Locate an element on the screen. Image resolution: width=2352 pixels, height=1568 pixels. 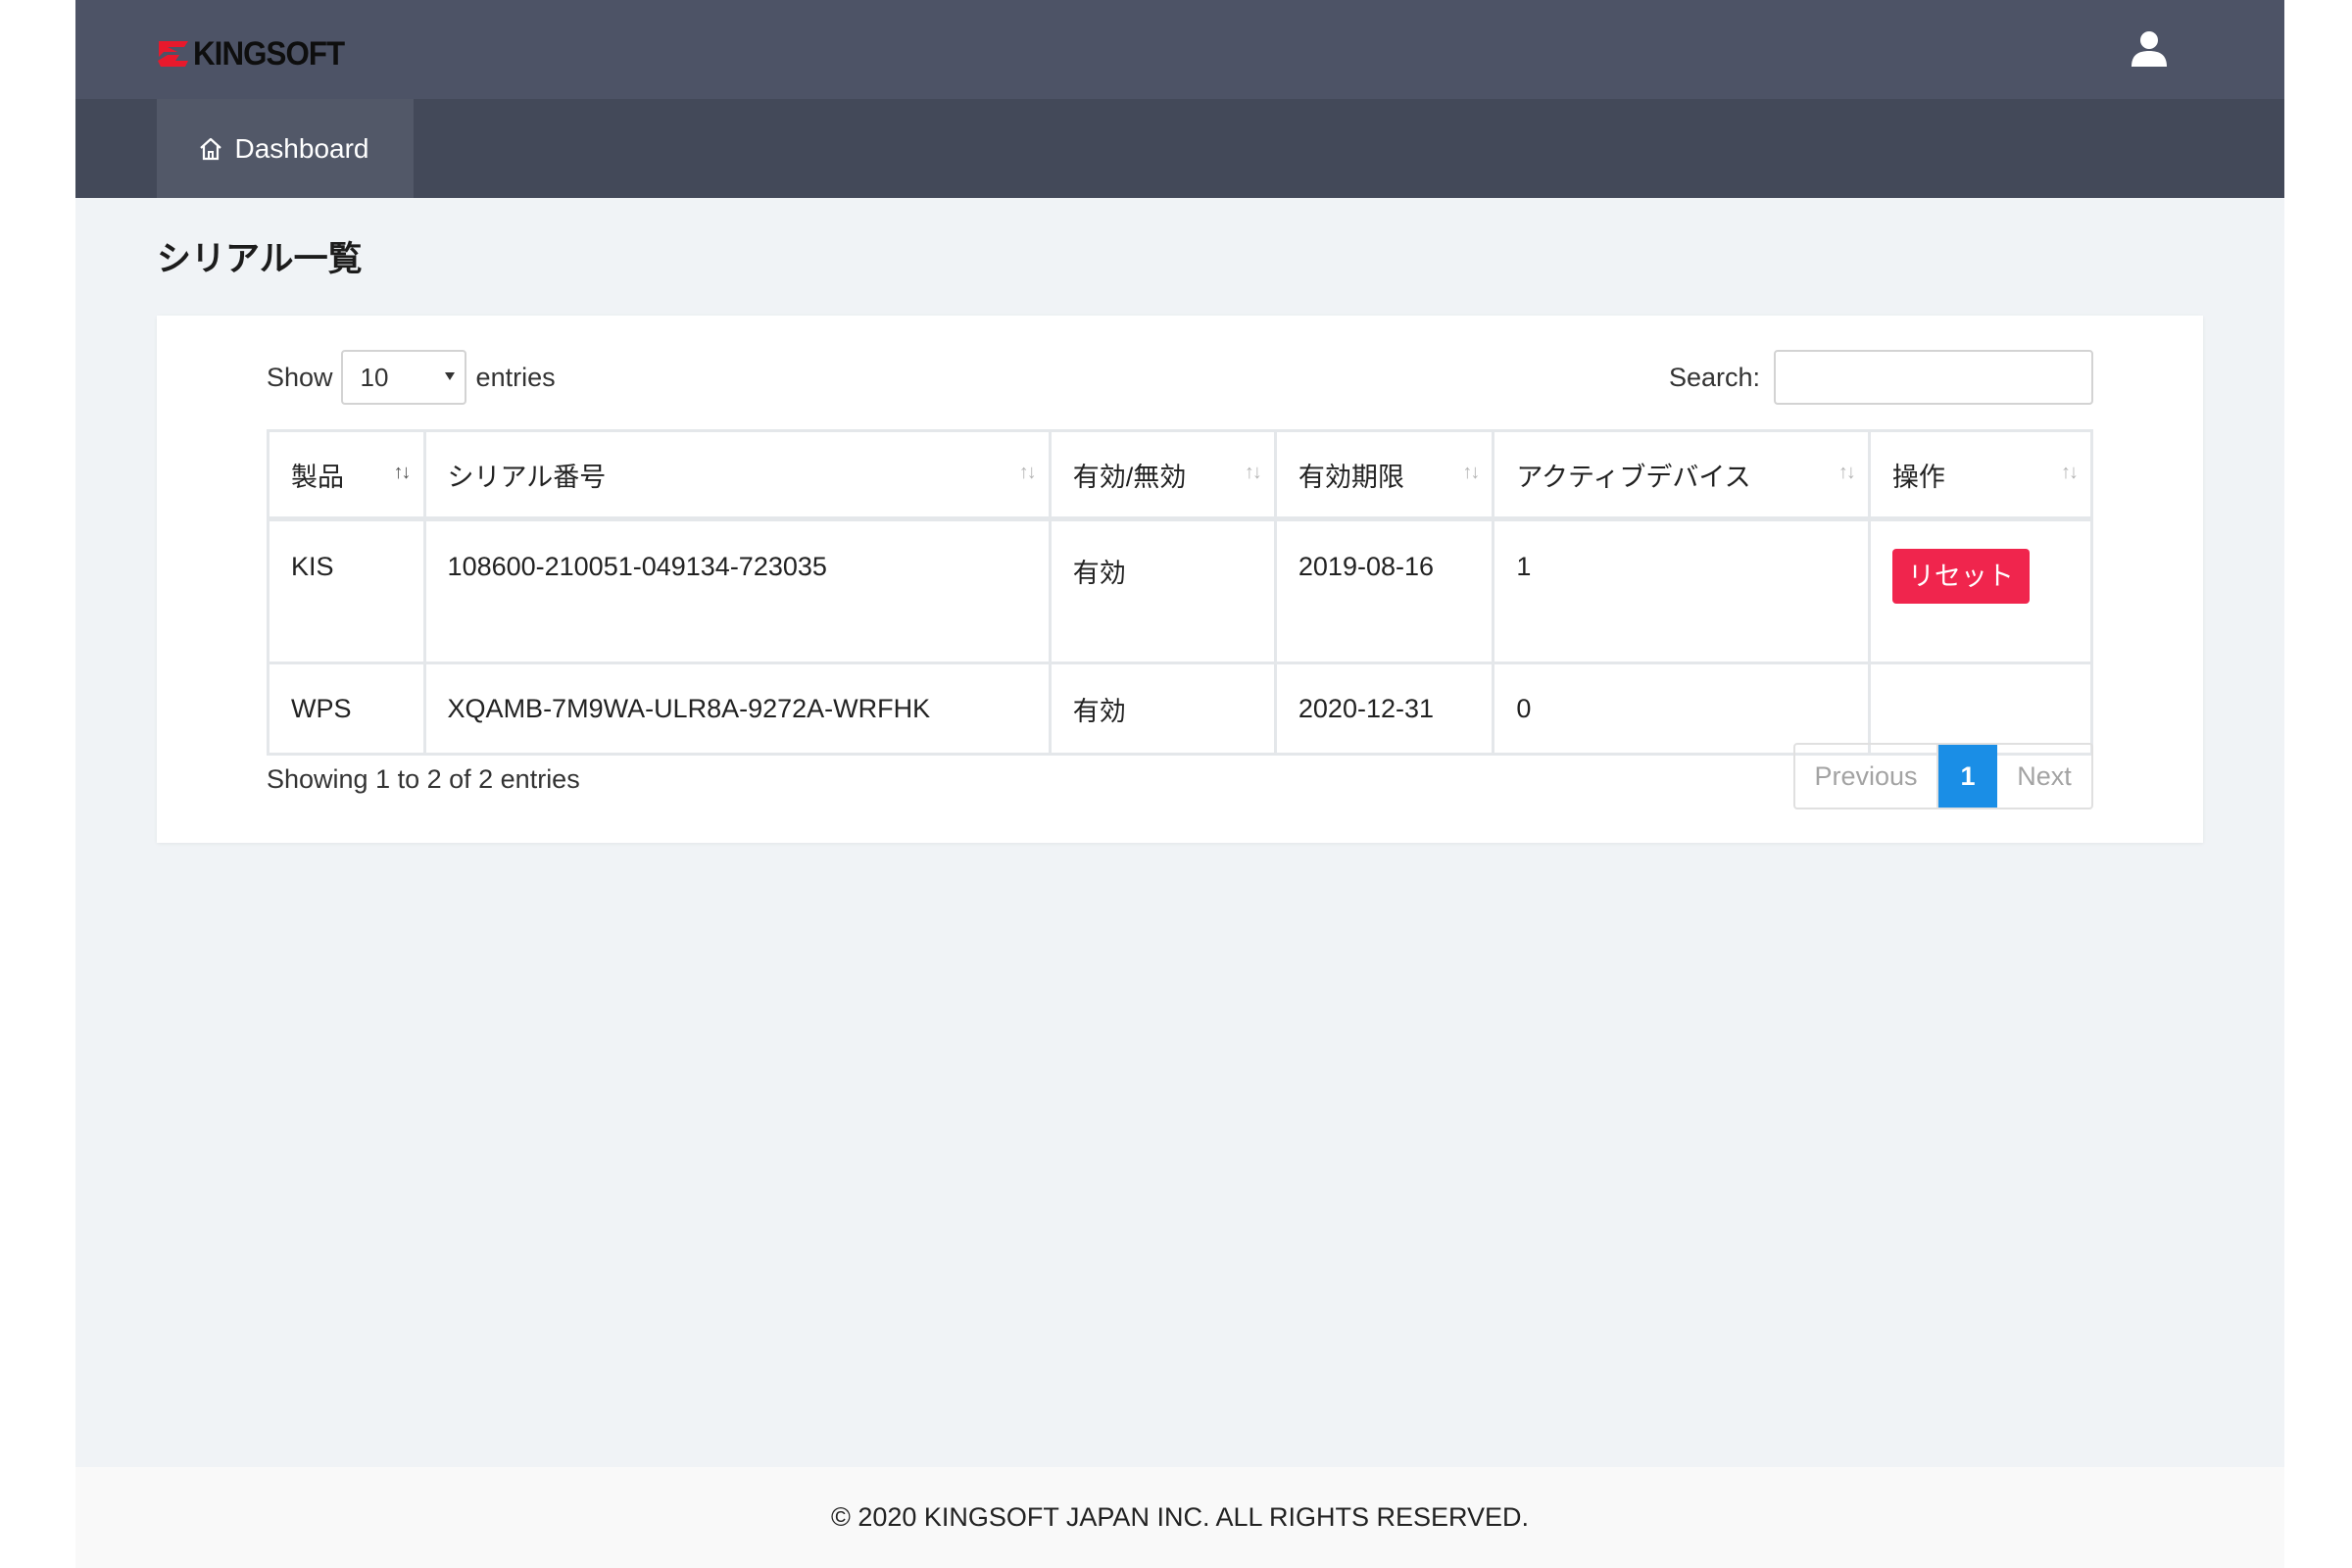
table-info: Showing 1 to 2 of 2 entries is located at coordinates (423, 779).